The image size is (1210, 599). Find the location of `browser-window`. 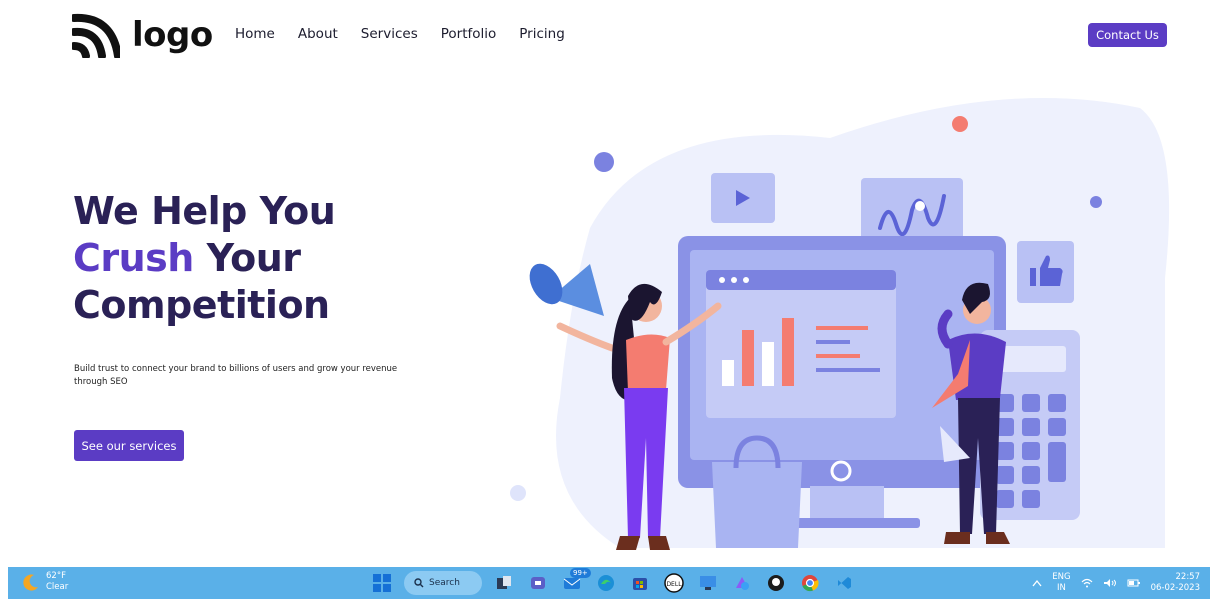

browser-window is located at coordinates (801, 344).